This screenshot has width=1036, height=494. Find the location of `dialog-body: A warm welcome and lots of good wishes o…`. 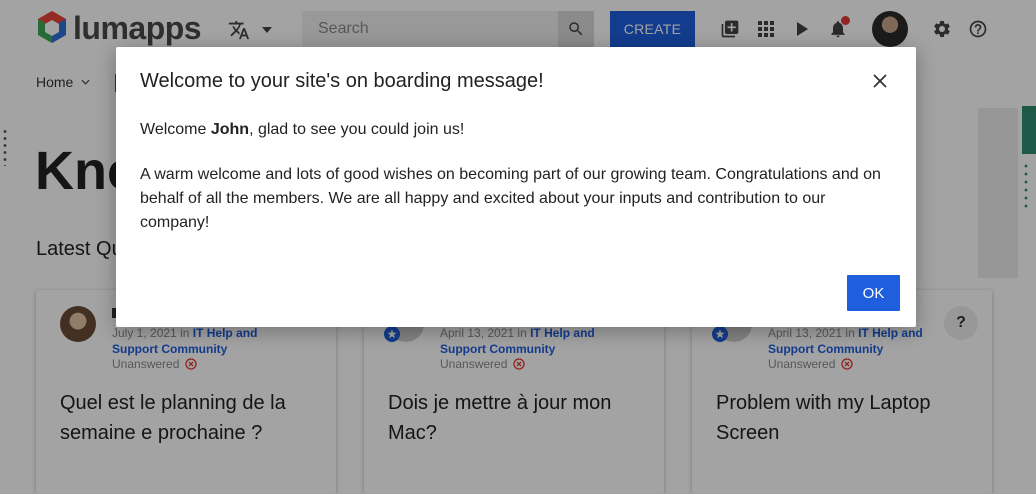

dialog-body: A warm welcome and lots of good wishes o… is located at coordinates (510, 198).